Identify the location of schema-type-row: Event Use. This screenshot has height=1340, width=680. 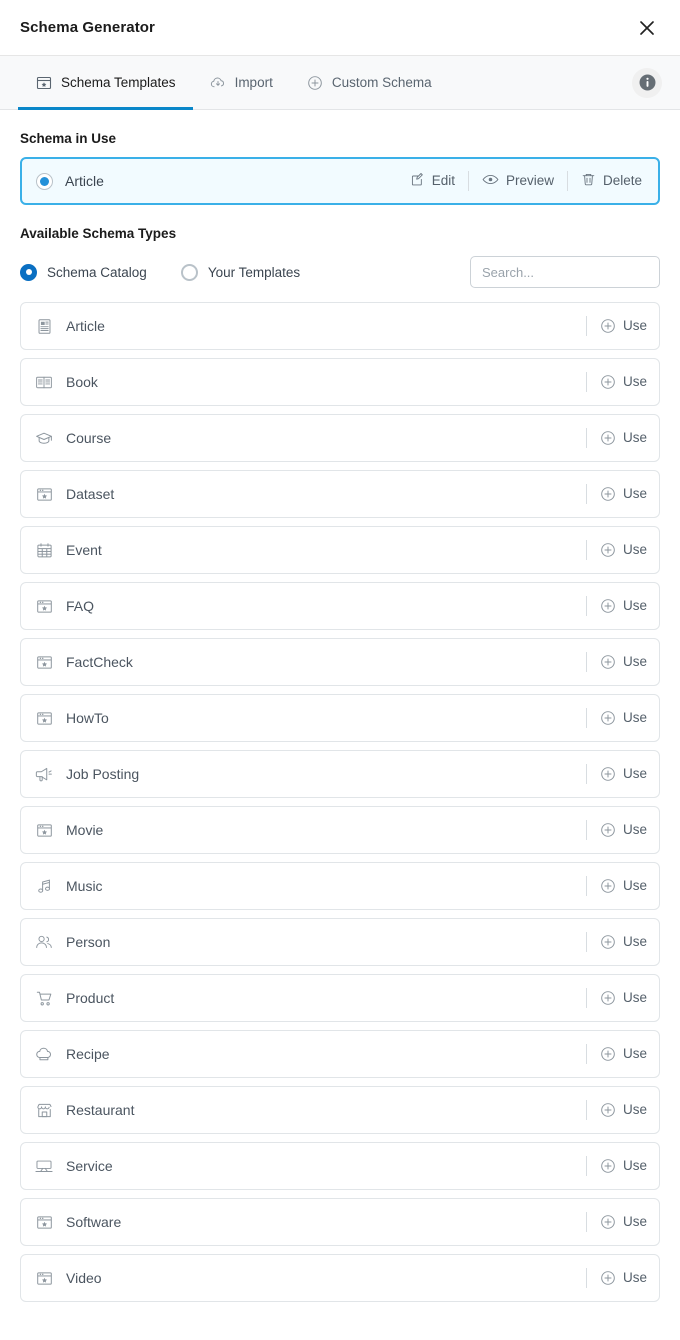
(340, 550).